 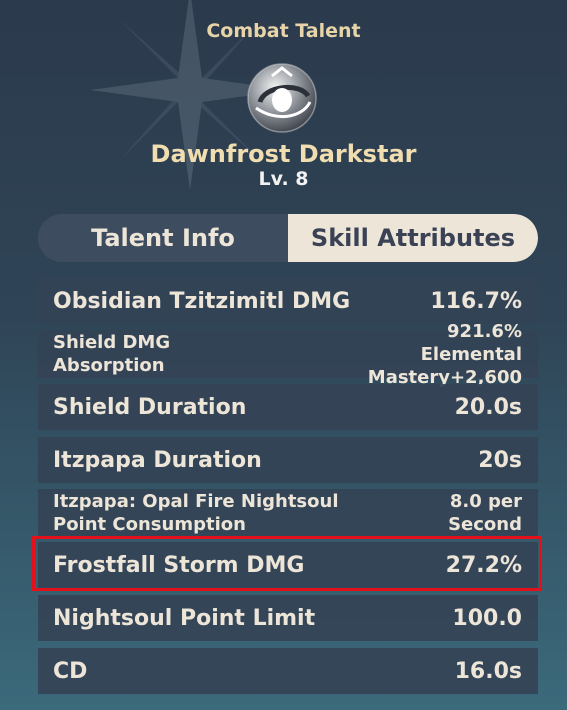 I want to click on attribute-row: Obsidian Tzitzimitl DMG 116.7%, so click(x=288, y=301).